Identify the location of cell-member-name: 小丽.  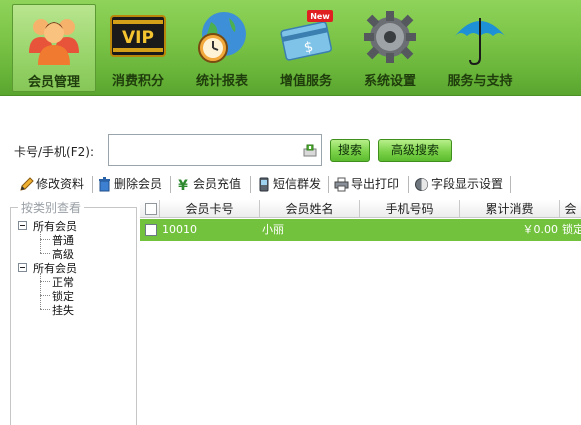
(273, 229).